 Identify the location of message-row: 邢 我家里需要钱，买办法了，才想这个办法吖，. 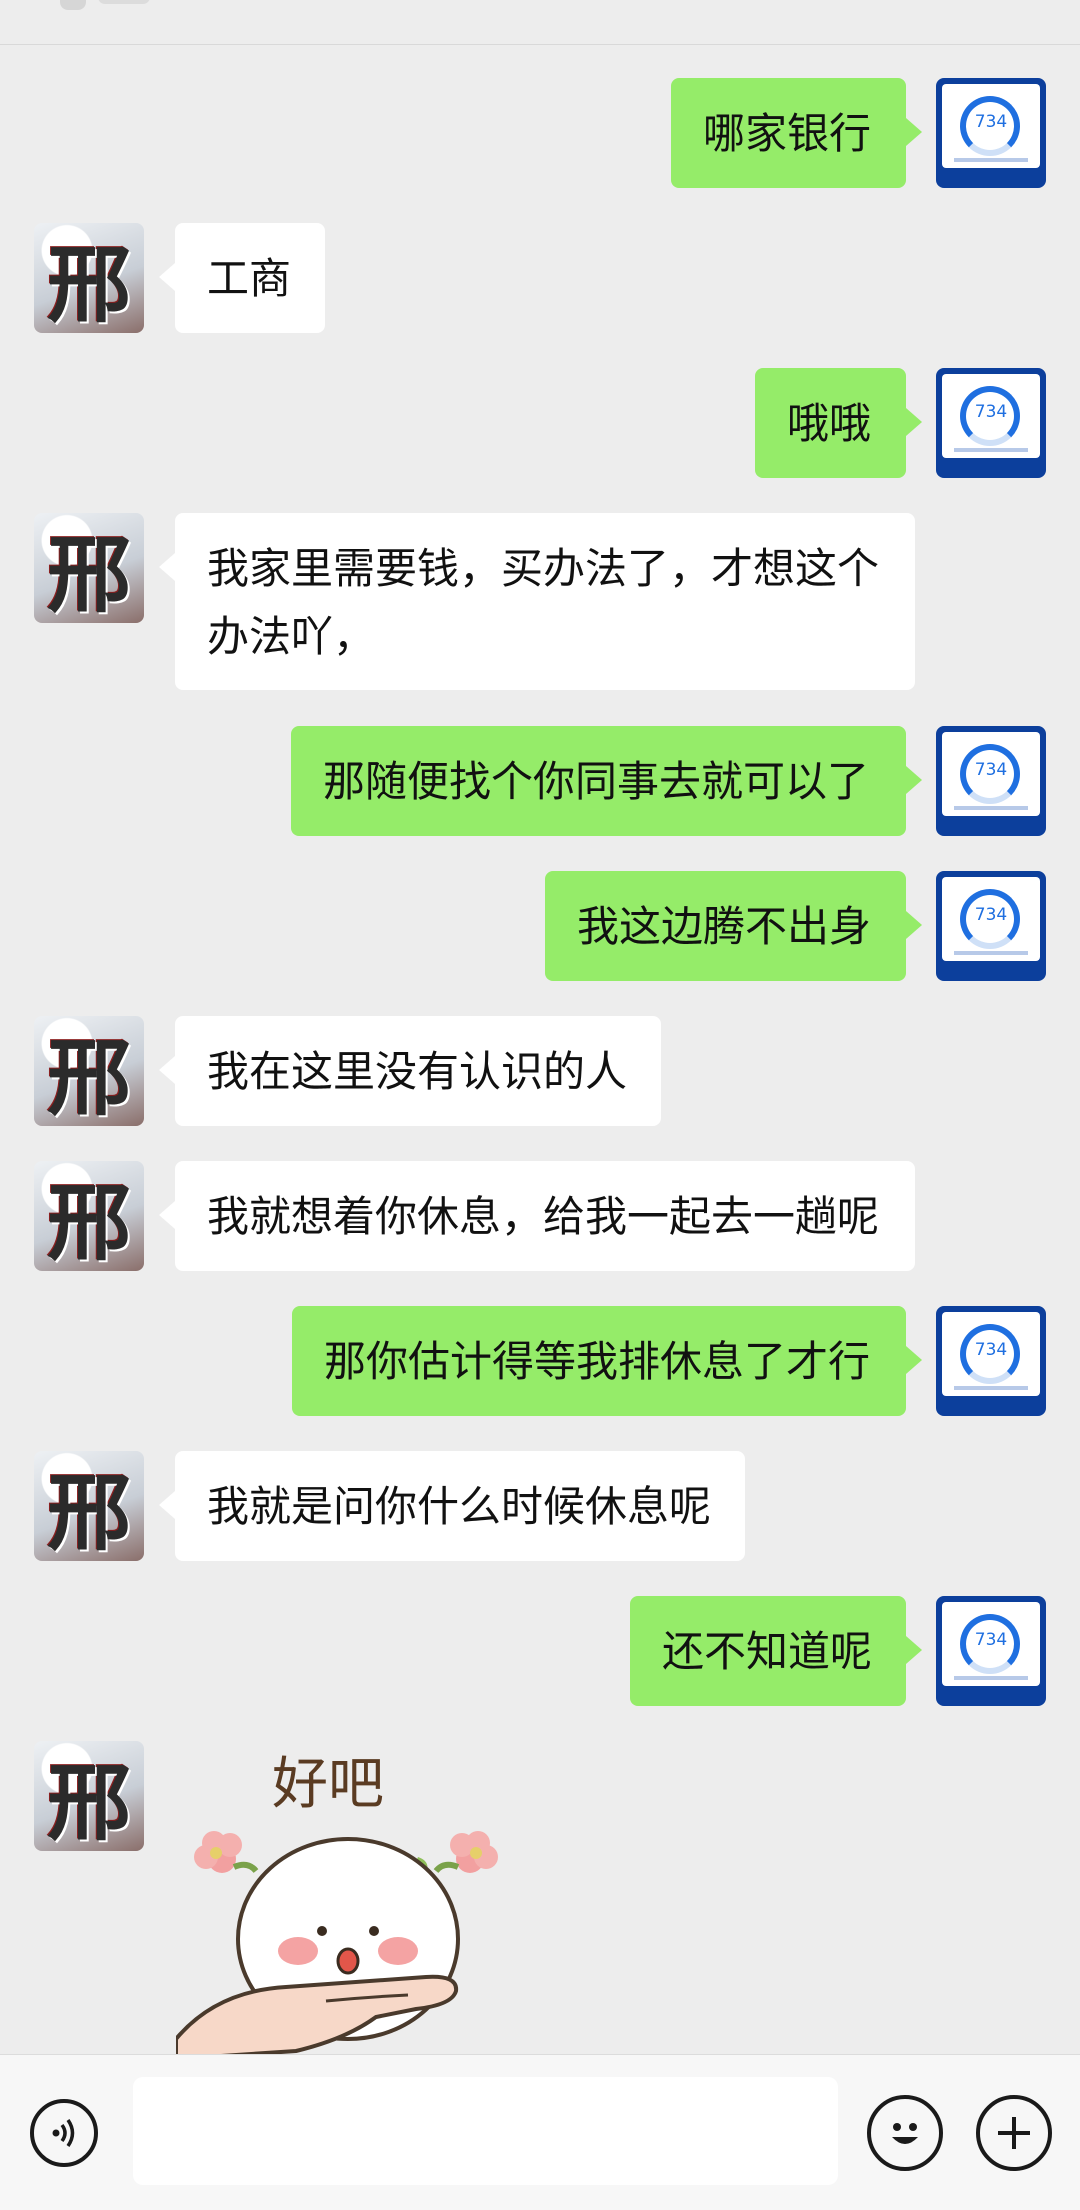
(540, 603).